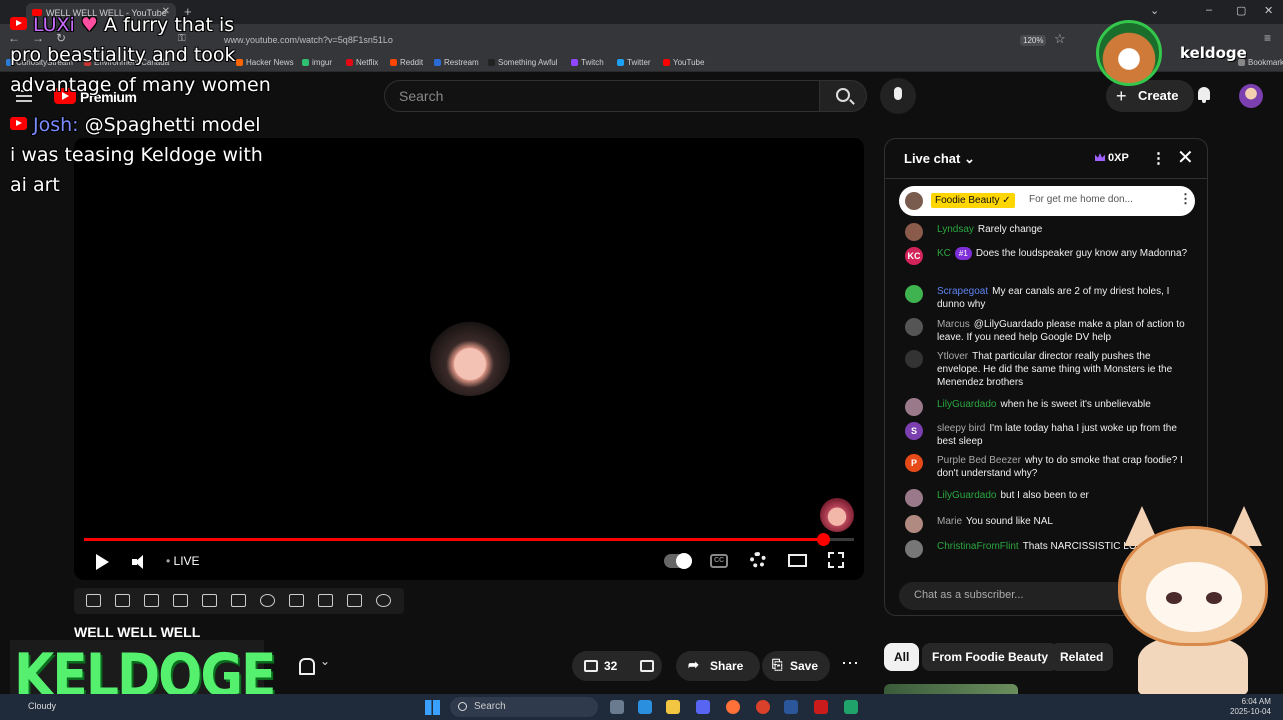 The image size is (1283, 720). I want to click on clip-icon, so click(180, 600).